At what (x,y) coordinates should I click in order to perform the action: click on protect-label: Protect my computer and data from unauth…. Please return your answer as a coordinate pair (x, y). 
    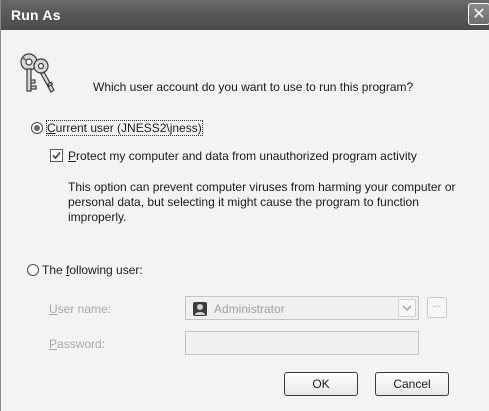
    Looking at the image, I should click on (242, 156).